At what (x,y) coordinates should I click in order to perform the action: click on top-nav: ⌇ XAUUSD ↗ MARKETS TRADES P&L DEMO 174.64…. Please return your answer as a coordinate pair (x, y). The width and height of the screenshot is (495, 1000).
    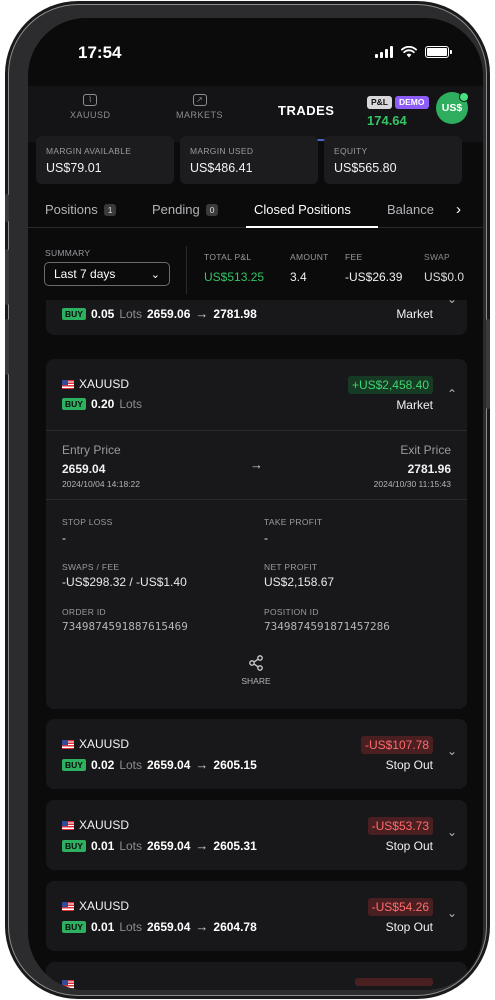
    Looking at the image, I should click on (255, 114).